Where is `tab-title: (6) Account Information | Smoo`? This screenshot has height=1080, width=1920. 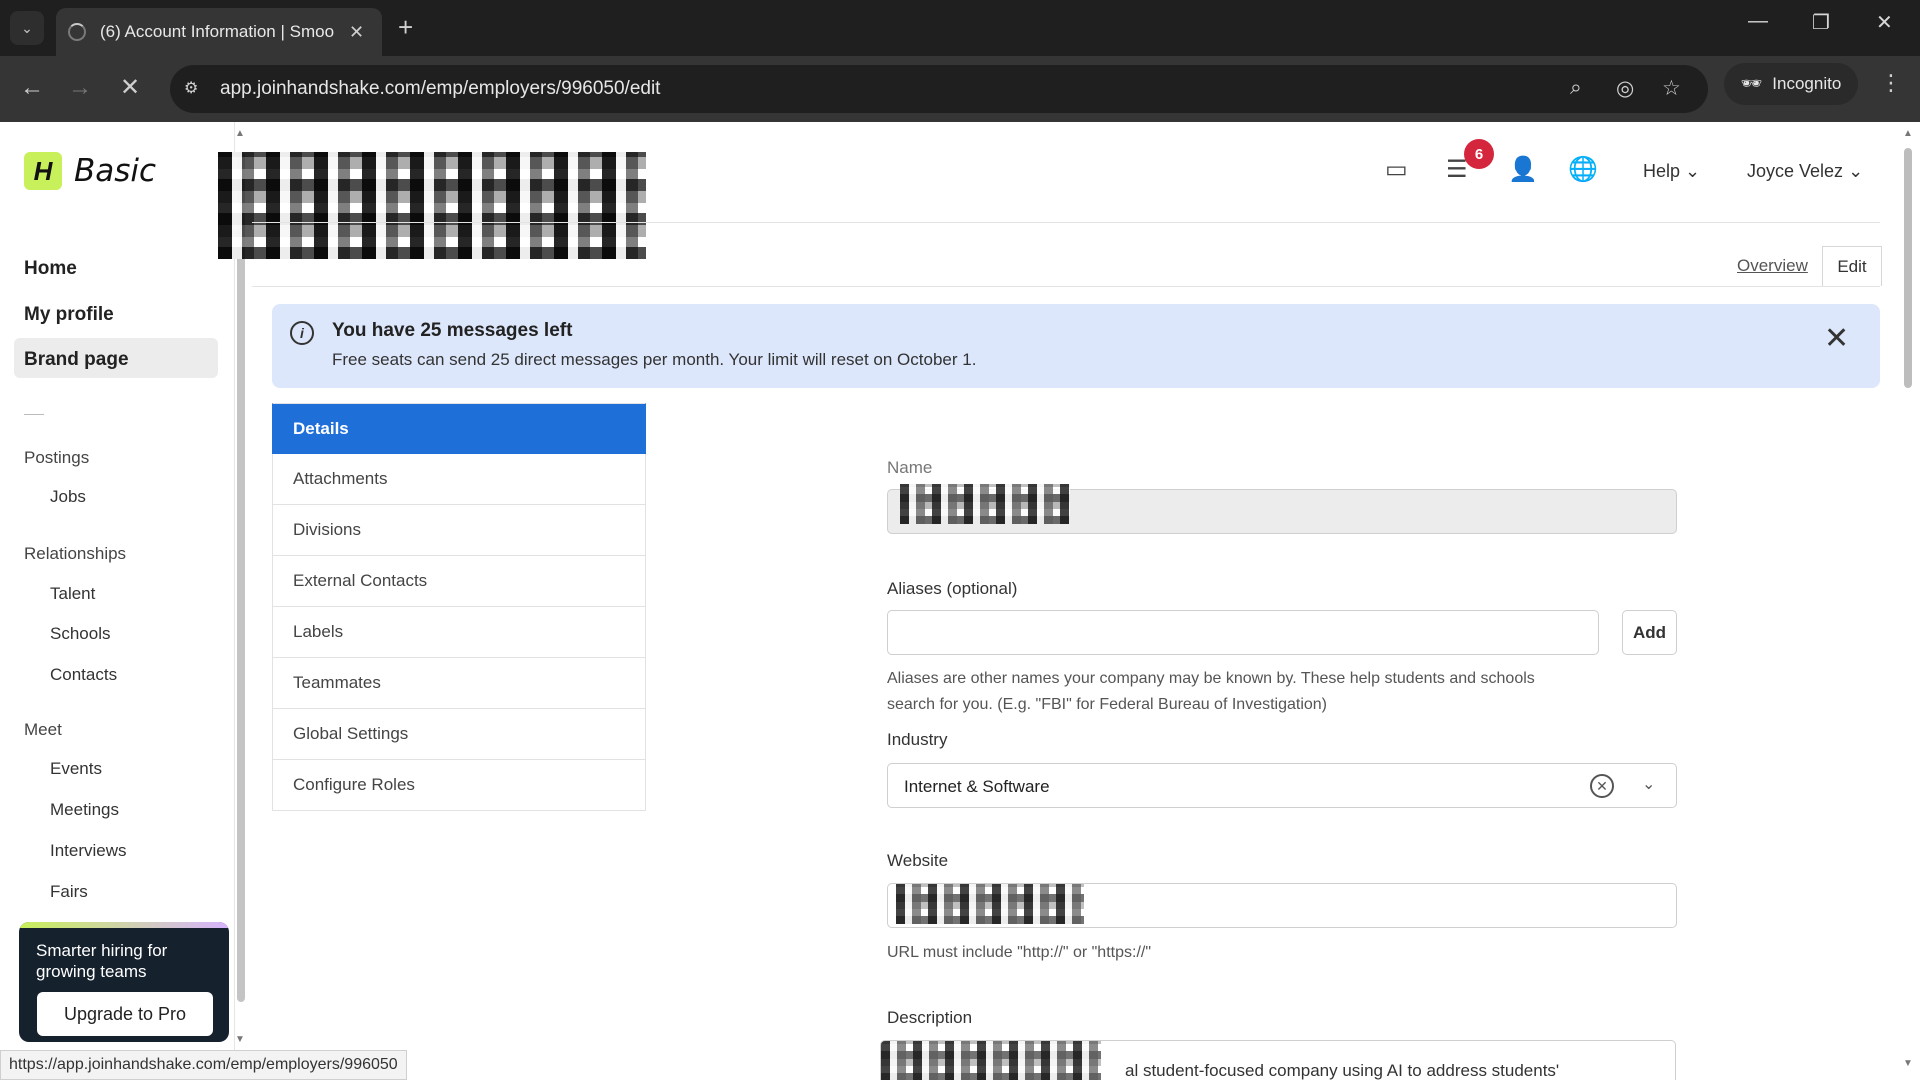
tab-title: (6) Account Information | Smoo is located at coordinates (217, 31).